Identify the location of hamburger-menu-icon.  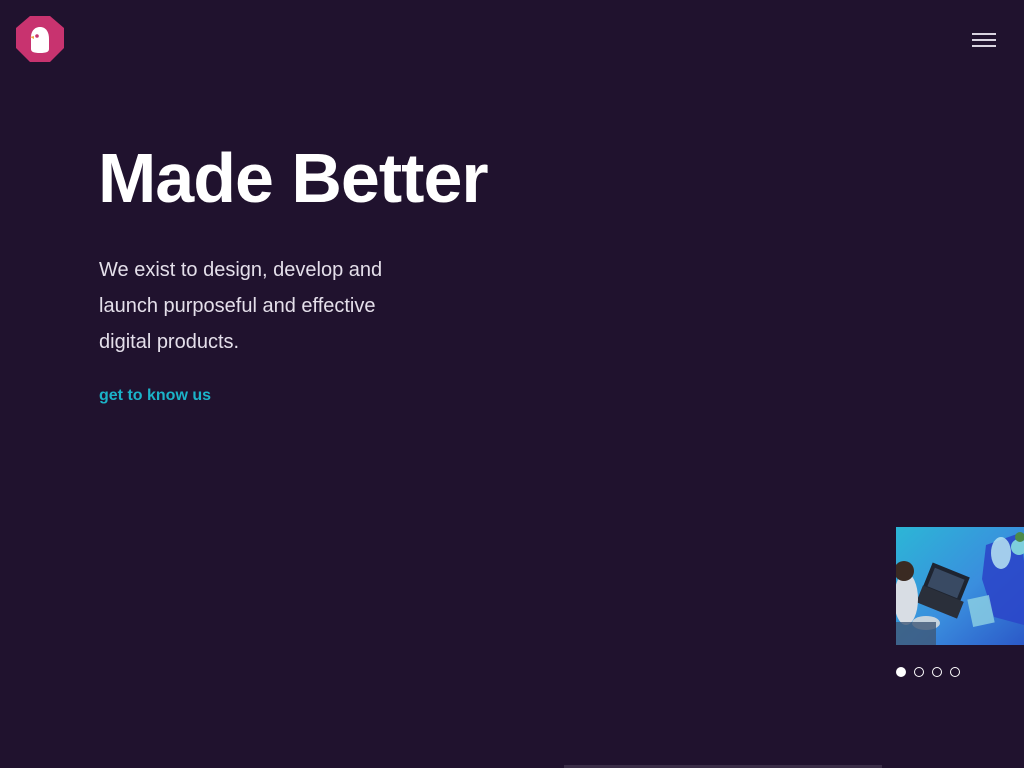
(984, 41).